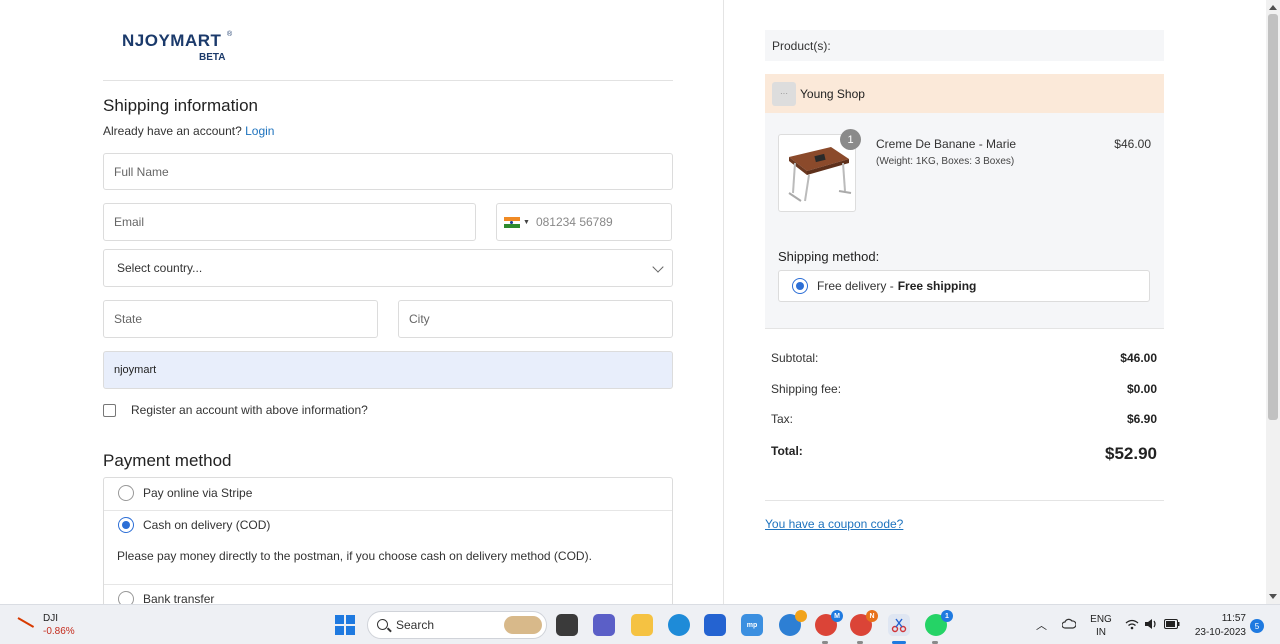  Describe the element at coordinates (872, 616) in the screenshot. I see `profile-badge-icon: N` at that location.